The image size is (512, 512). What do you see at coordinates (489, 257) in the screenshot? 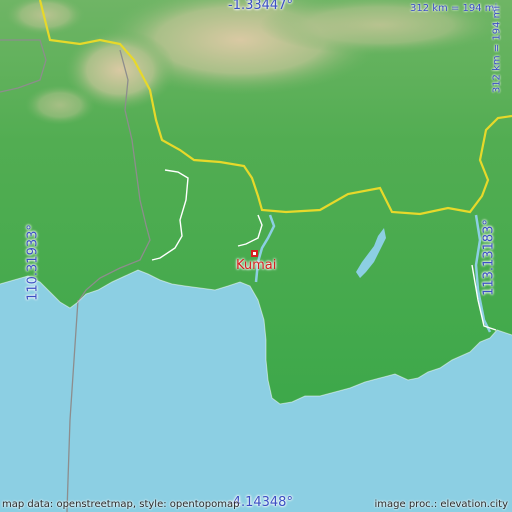
I see `coord-right: 113.13183°` at bounding box center [489, 257].